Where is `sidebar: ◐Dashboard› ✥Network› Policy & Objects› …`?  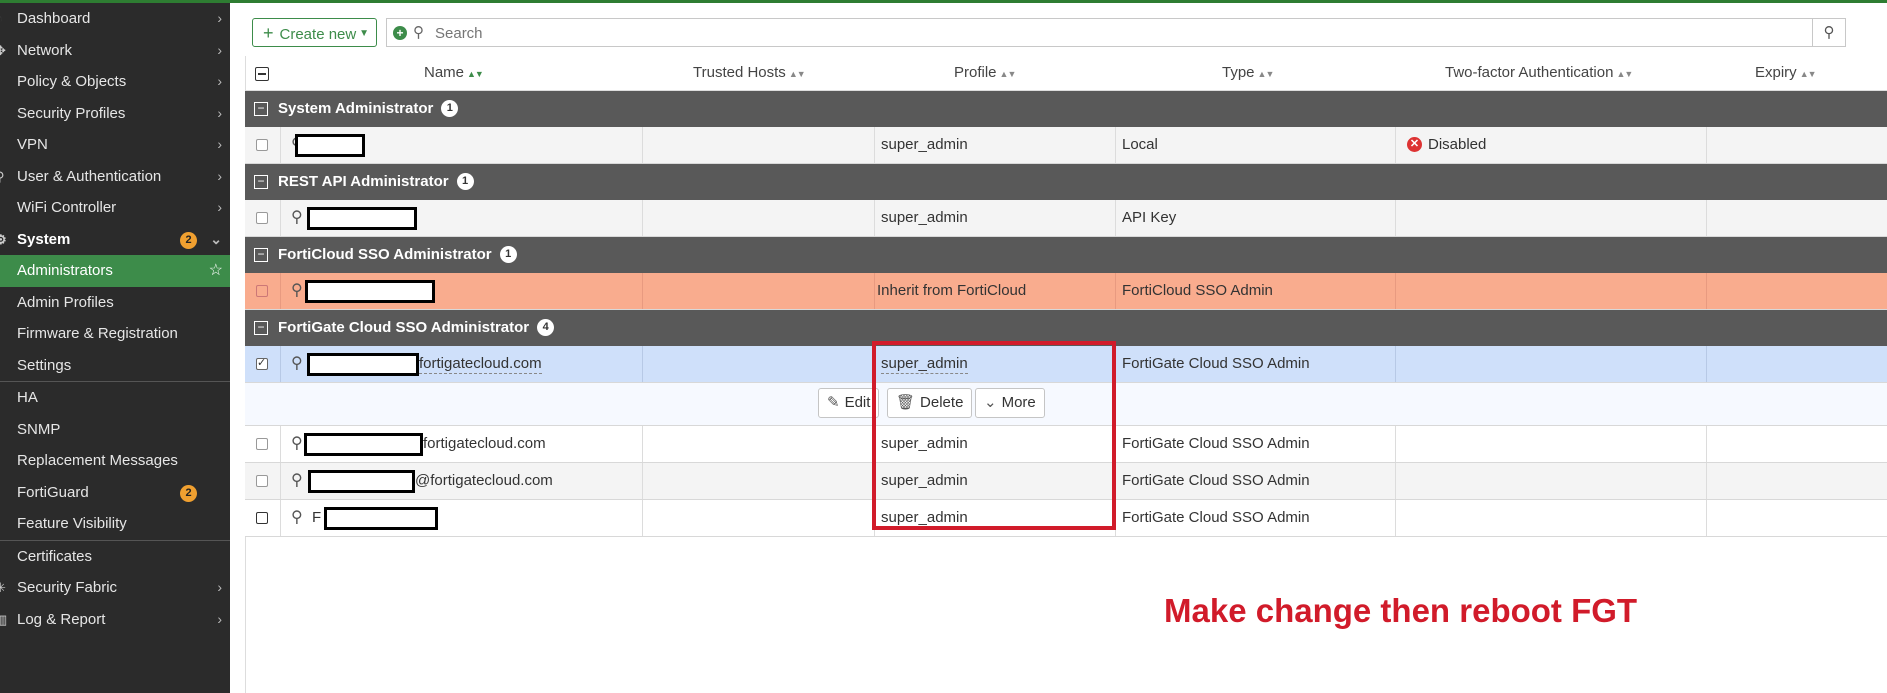 sidebar: ◐Dashboard› ✥Network› Policy & Objects› … is located at coordinates (115, 348).